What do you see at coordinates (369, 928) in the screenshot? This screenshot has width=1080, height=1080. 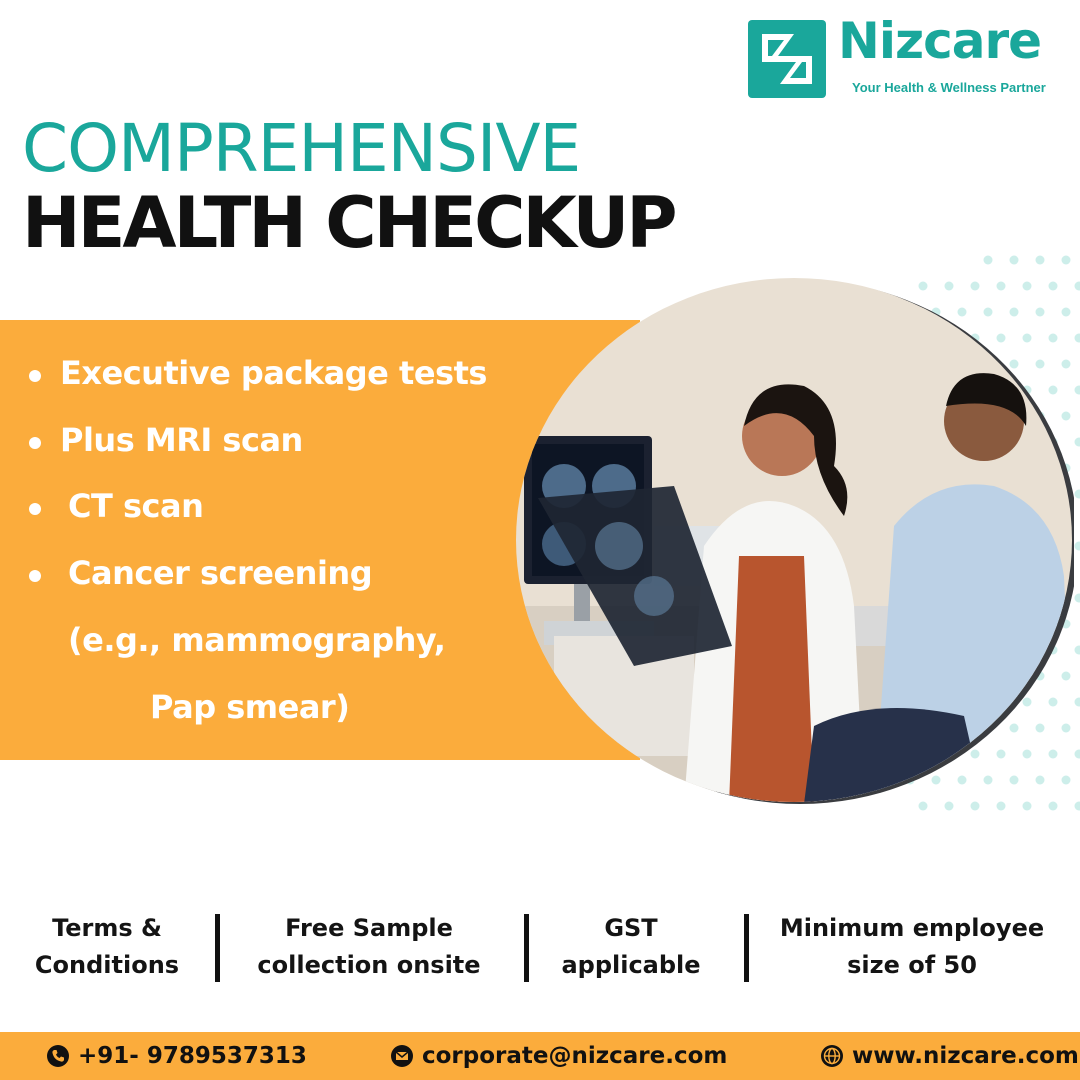 I see `info-free-sample-line1: Free Sample` at bounding box center [369, 928].